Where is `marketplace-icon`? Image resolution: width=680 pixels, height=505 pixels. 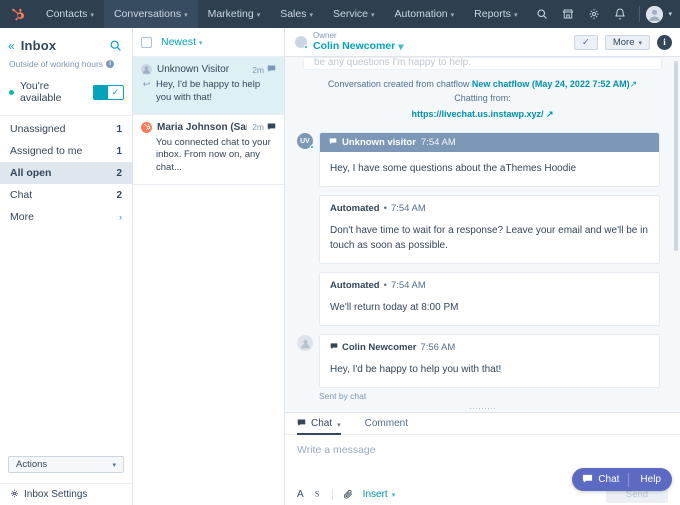
marketplace-icon is located at coordinates (568, 14).